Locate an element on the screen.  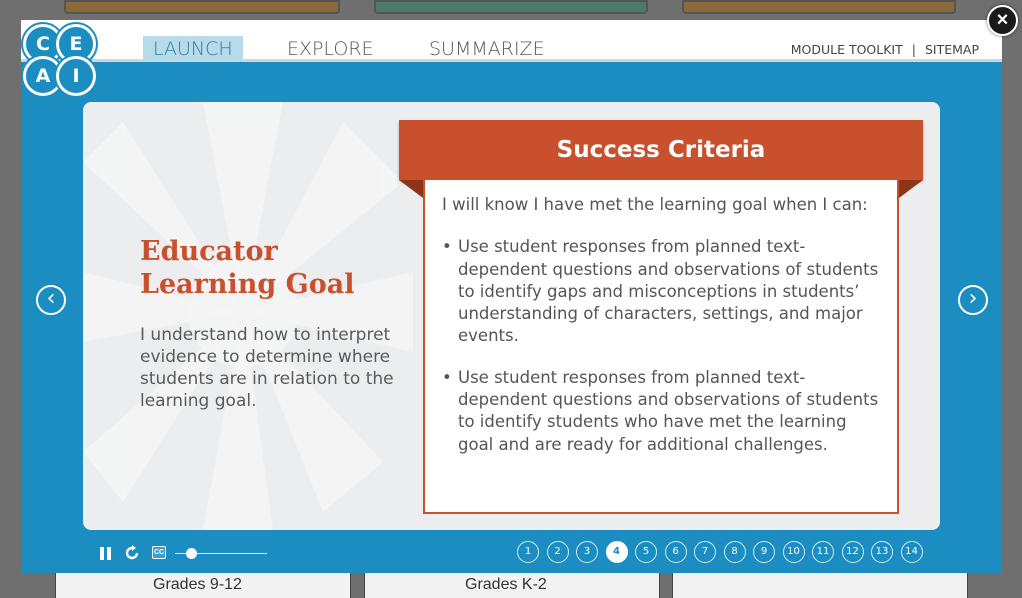
page-button: 3 is located at coordinates (587, 552).